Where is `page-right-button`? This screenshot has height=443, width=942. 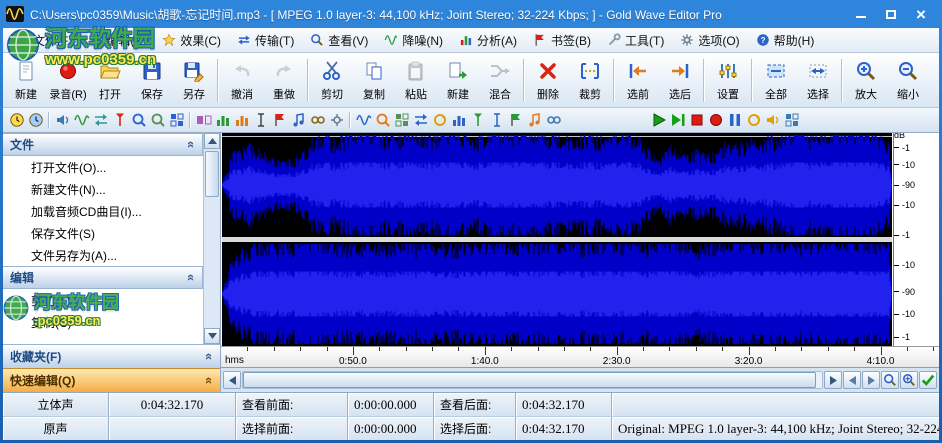 page-right-button is located at coordinates (871, 380).